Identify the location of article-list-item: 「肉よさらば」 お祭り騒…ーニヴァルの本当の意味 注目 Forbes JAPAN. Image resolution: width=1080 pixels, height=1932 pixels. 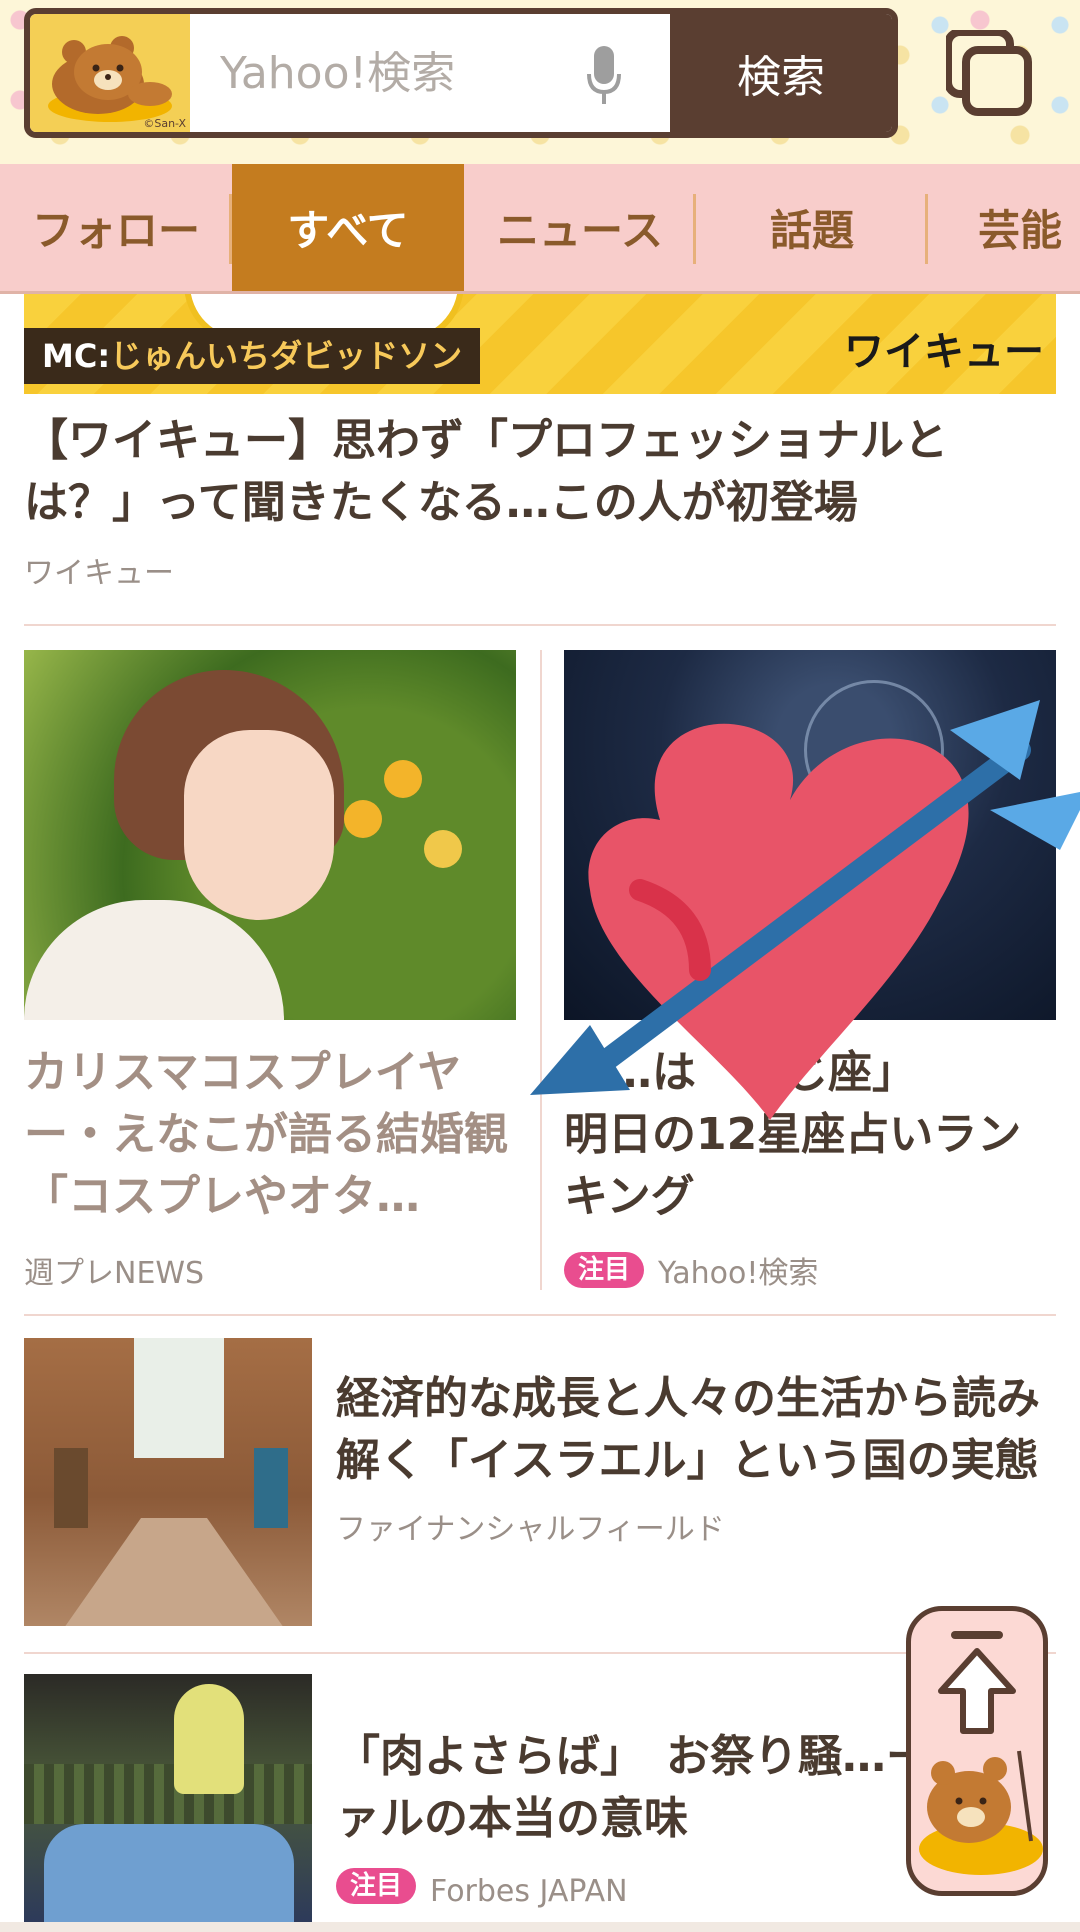
(540, 1798).